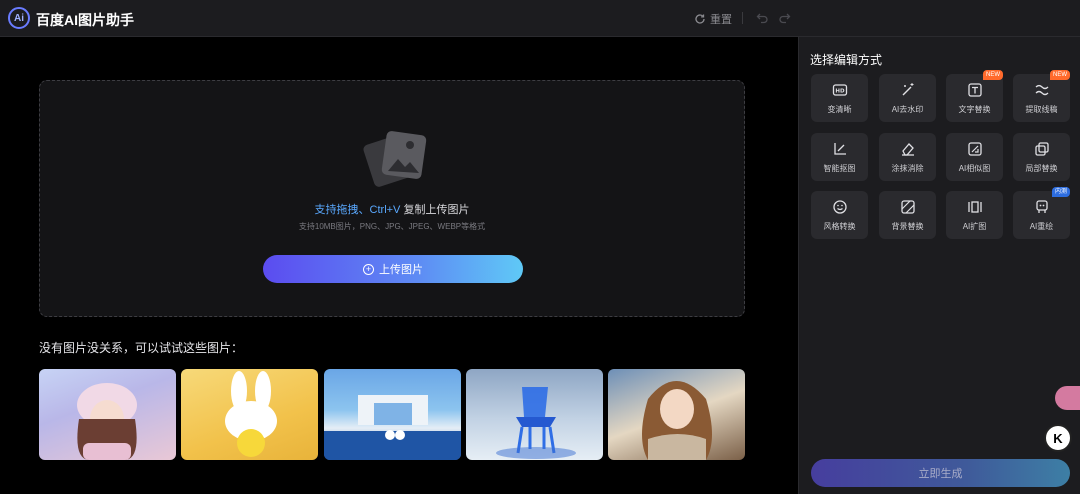 This screenshot has width=1080, height=494. I want to click on sample-image-woman, so click(676, 414).